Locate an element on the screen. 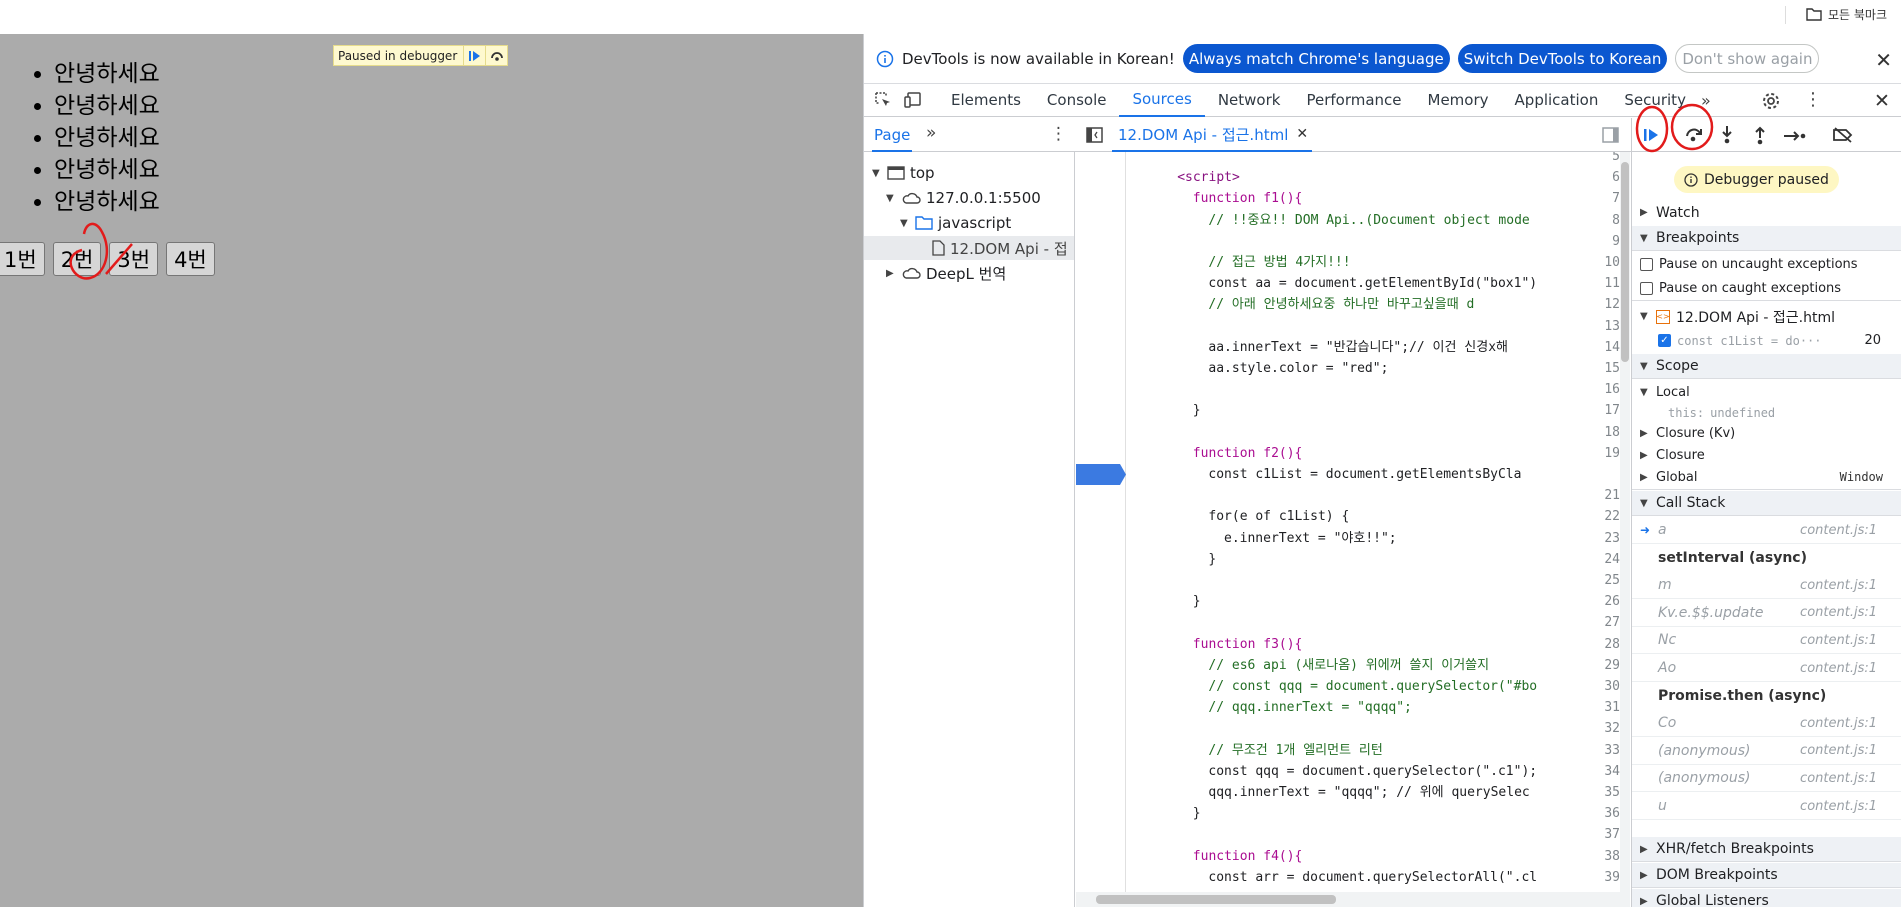  code-line: function f1(){ is located at coordinates (1247, 199).